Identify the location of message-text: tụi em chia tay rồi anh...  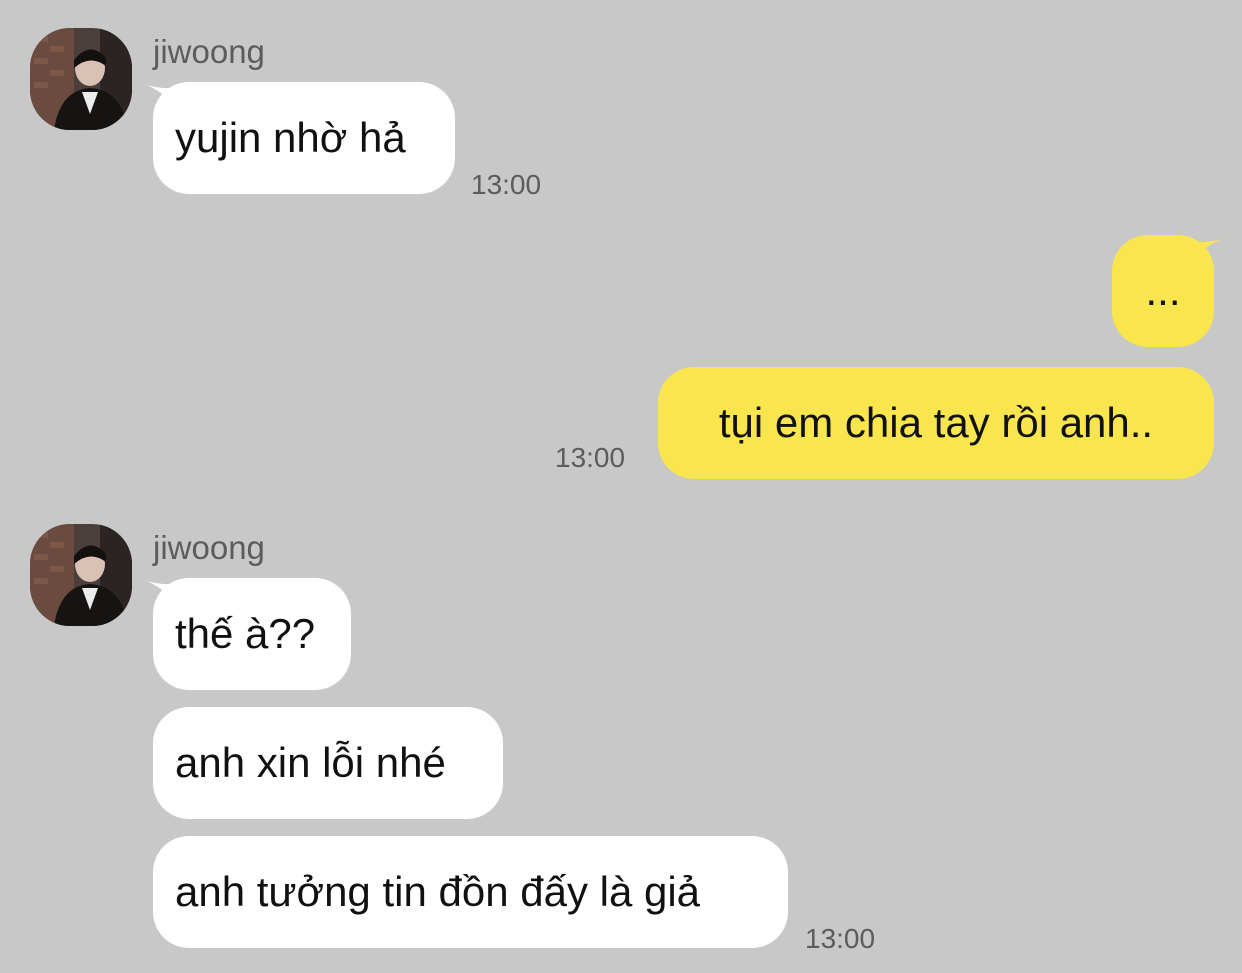
(936, 422).